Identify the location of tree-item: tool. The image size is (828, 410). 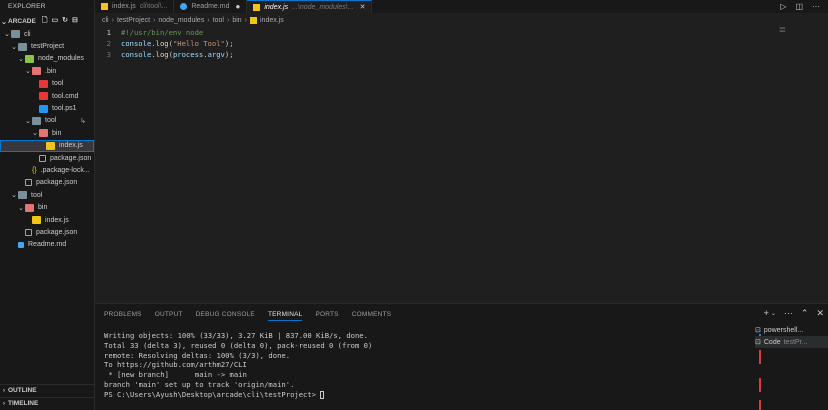
(47, 84).